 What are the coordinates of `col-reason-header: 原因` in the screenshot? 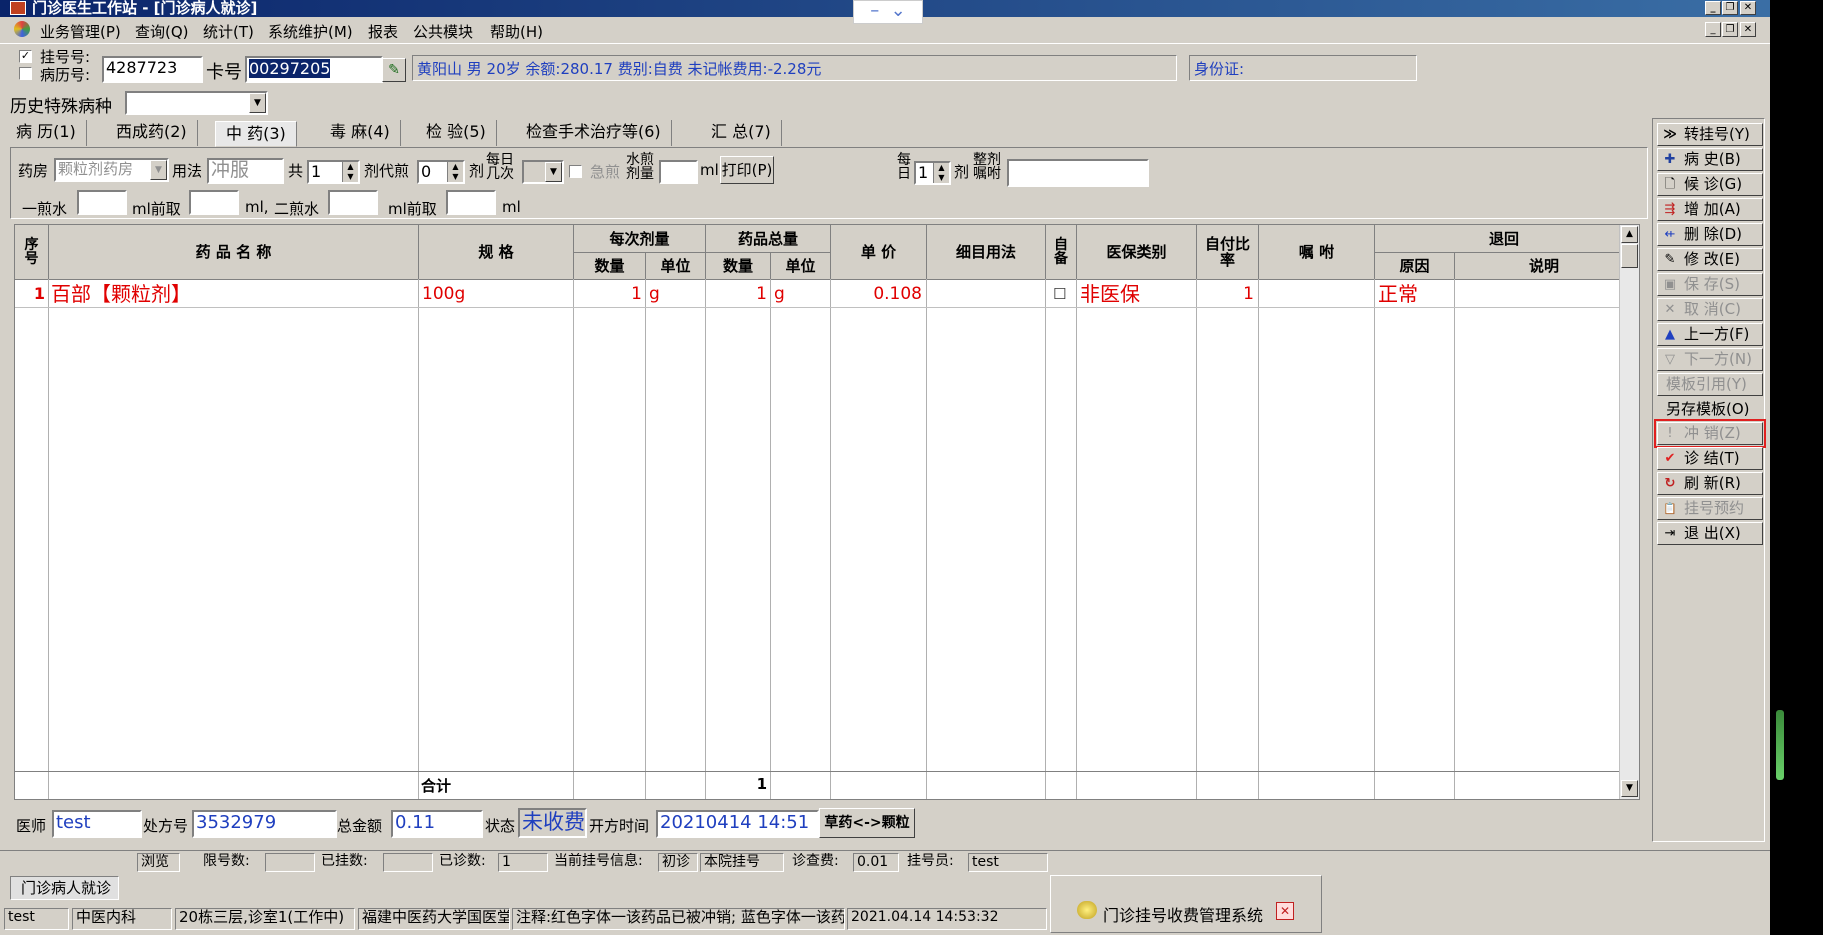 It's located at (1415, 266).